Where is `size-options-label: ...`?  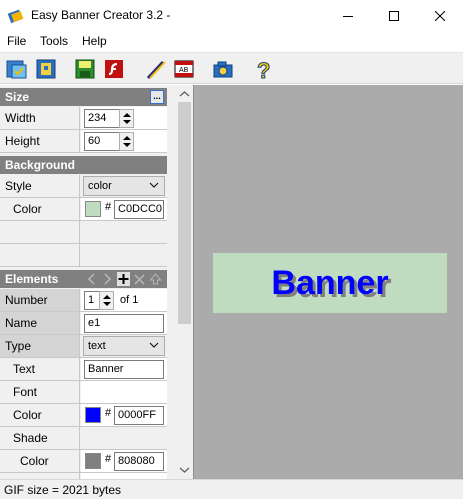 size-options-label: ... is located at coordinates (157, 96).